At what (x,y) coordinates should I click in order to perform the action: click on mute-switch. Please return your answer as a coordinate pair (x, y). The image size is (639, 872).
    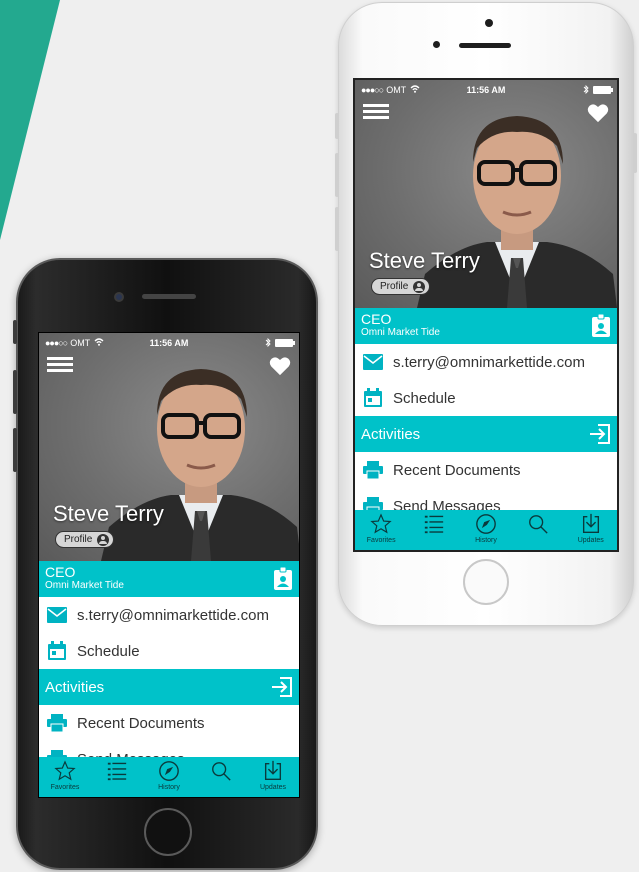
    Looking at the image, I should click on (337, 126).